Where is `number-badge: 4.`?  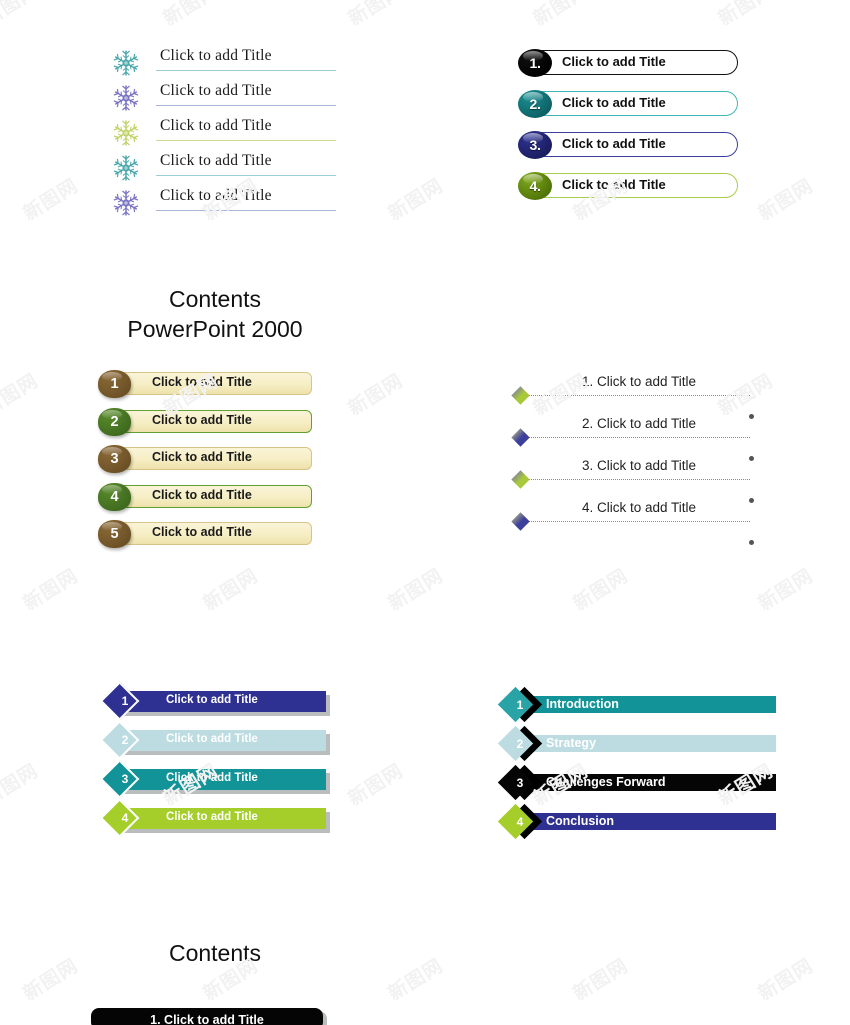
number-badge: 4. is located at coordinates (535, 186).